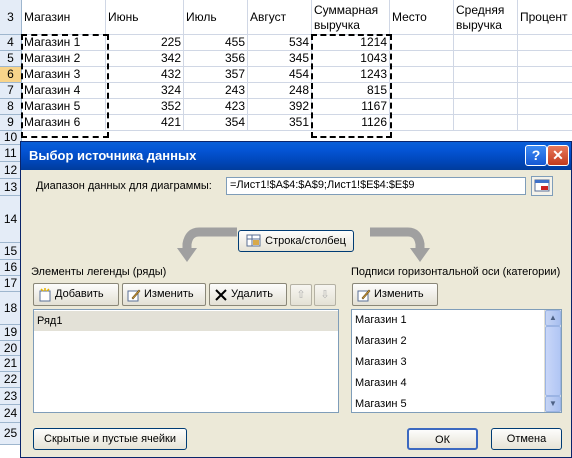 The height and width of the screenshot is (458, 572). I want to click on header-cell-sum: Суммарная выручка, so click(351, 17).